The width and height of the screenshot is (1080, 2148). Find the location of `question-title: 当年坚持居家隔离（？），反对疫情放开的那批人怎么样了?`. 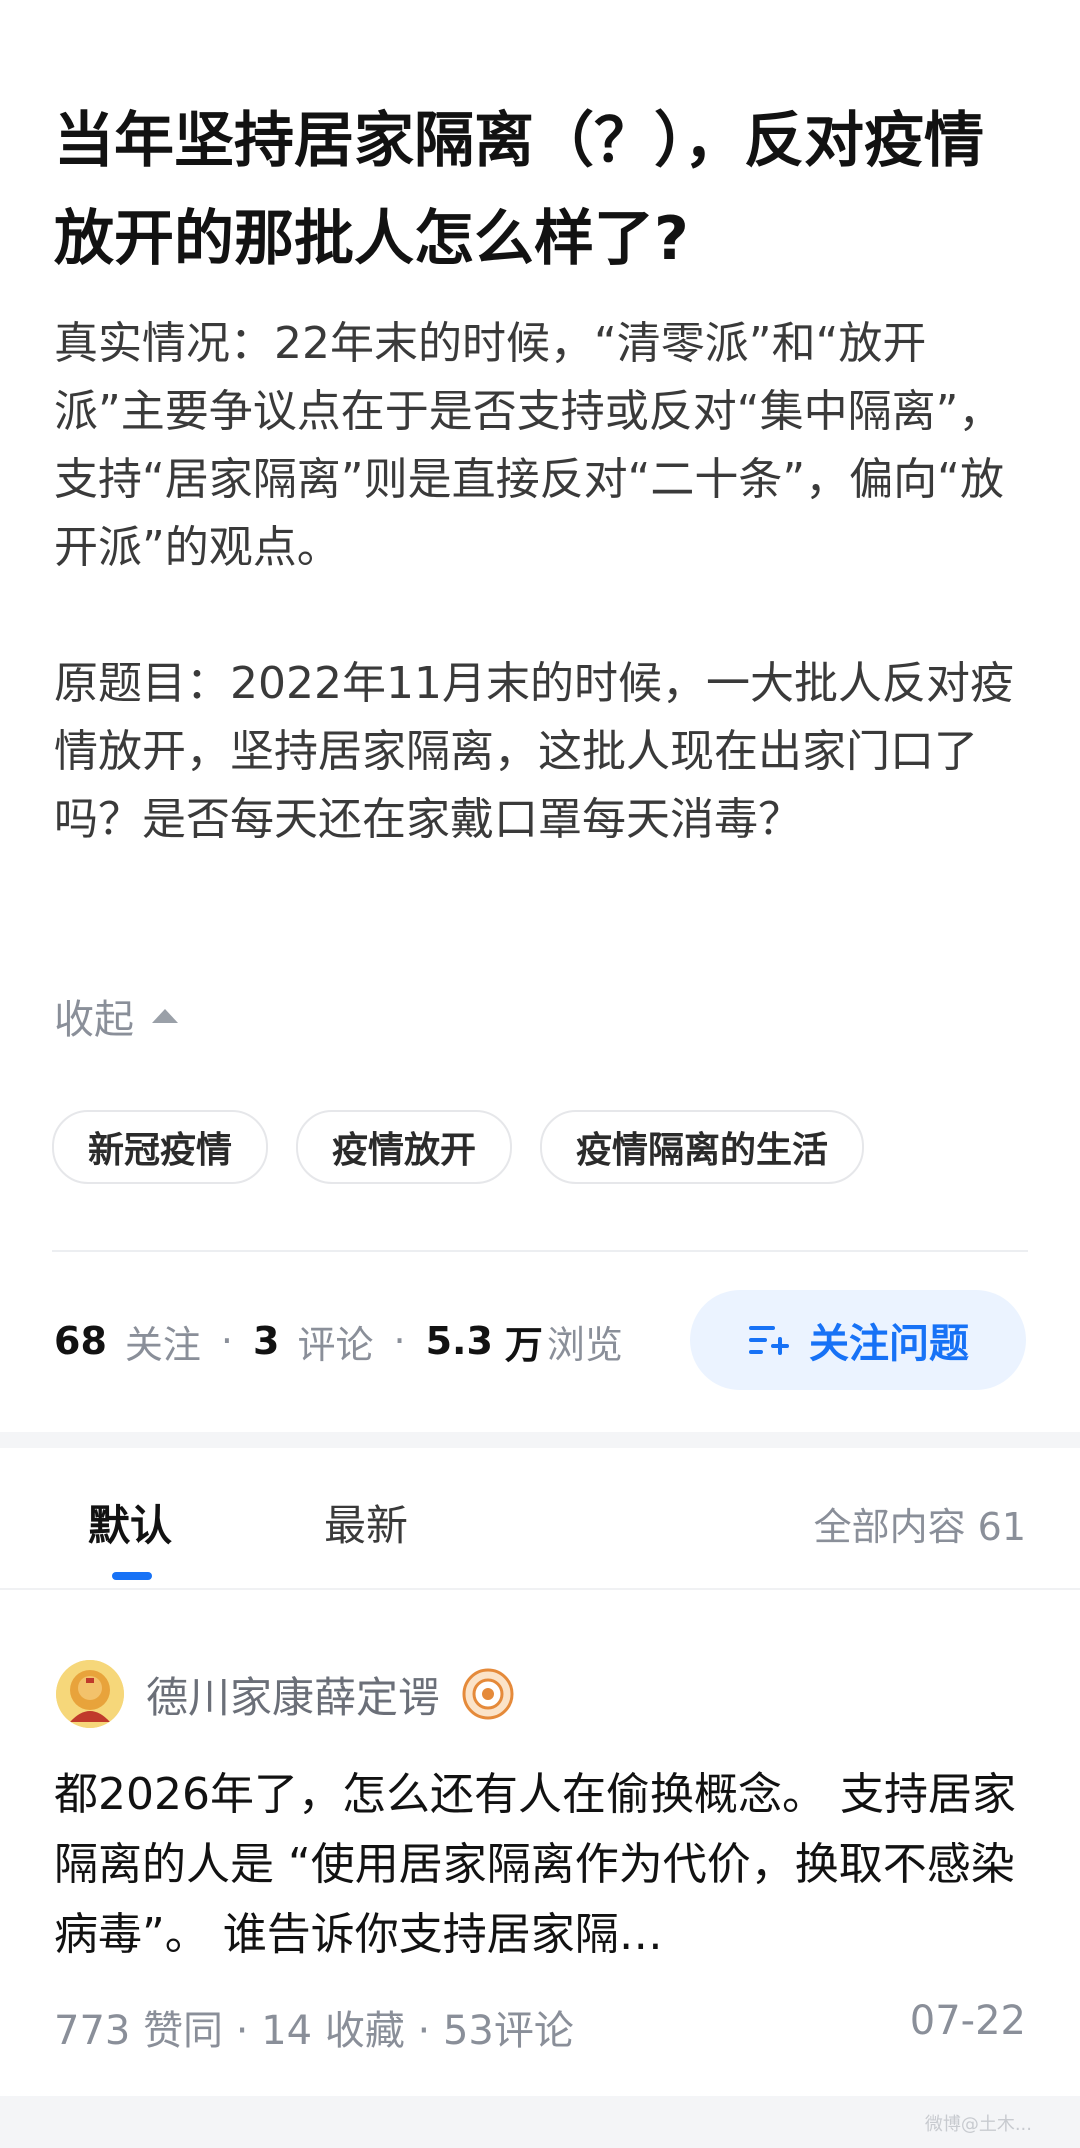

question-title: 当年坚持居家隔离（？），反对疫情放开的那批人怎么样了? is located at coordinates (519, 190).